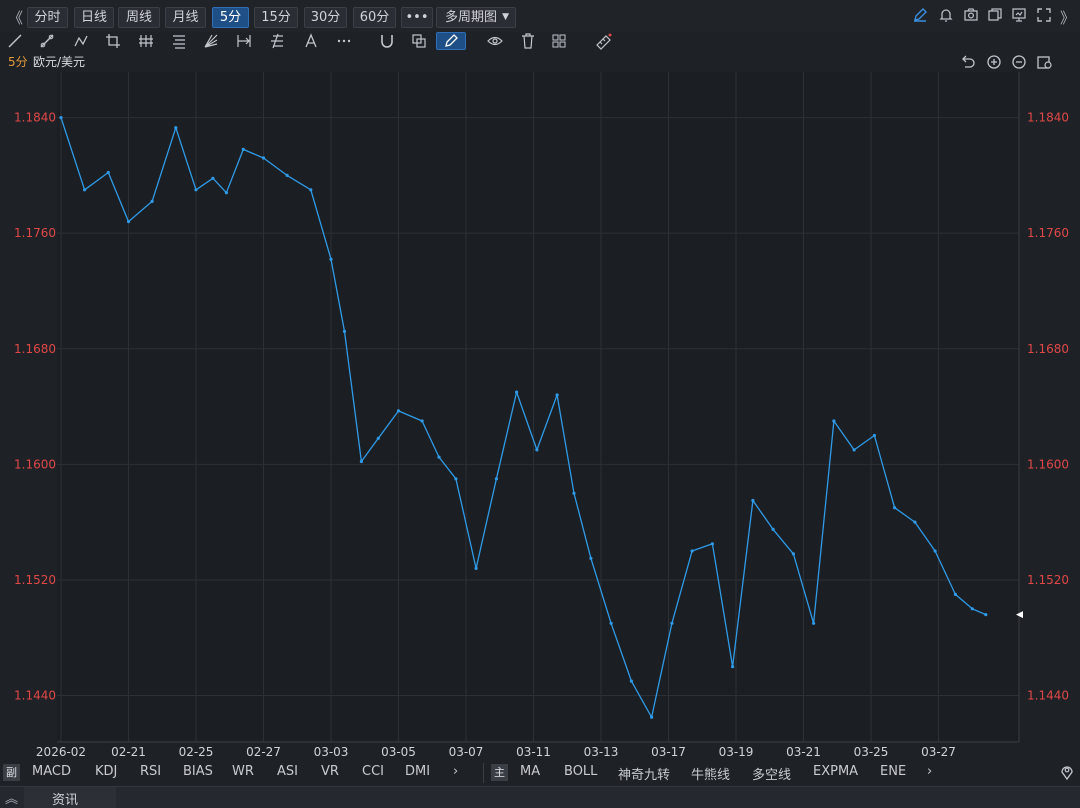 The height and width of the screenshot is (808, 1080). Describe the element at coordinates (1048, 233) in the screenshot. I see `y-tick-label-right: 1.1760` at that location.